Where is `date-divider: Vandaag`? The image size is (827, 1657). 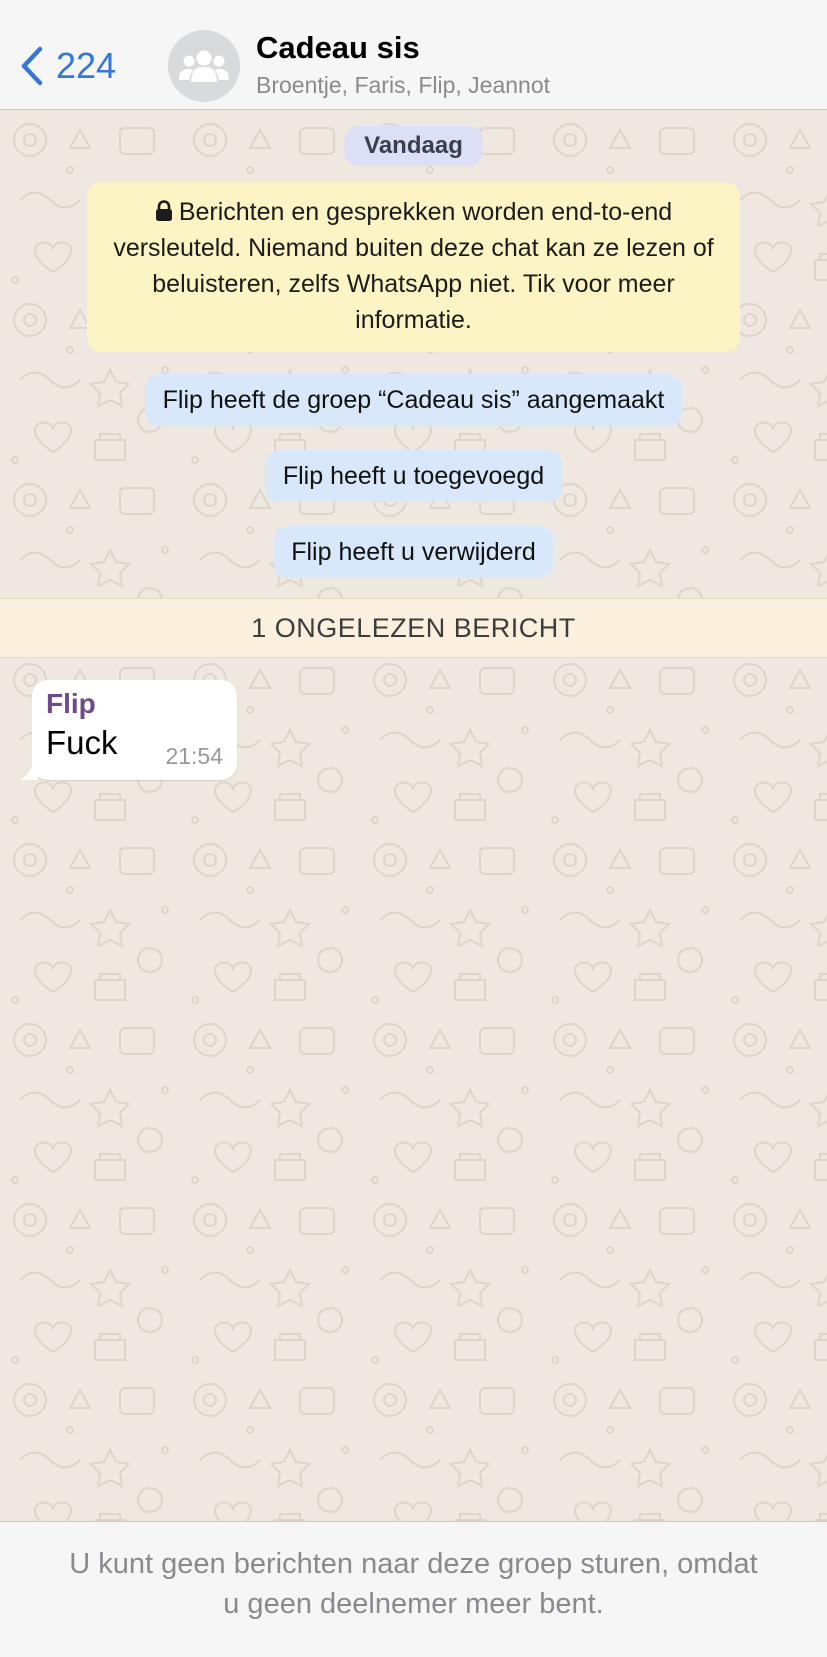
date-divider: Vandaag is located at coordinates (413, 146).